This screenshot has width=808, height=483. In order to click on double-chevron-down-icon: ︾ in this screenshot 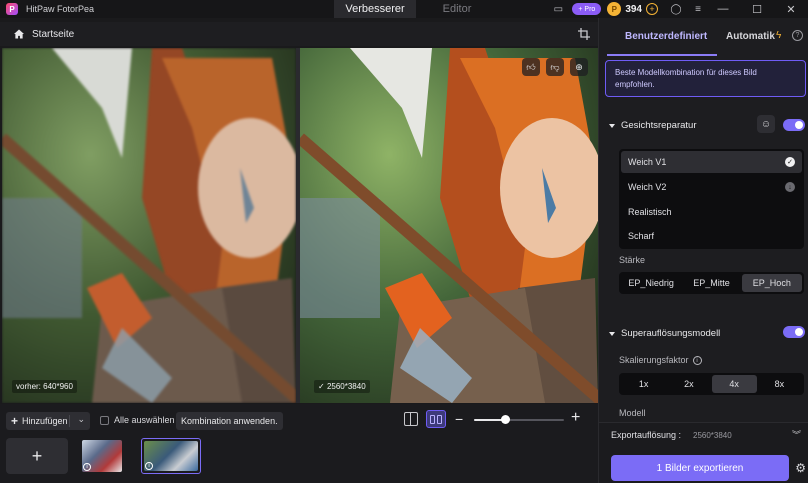, I will do `click(796, 434)`.